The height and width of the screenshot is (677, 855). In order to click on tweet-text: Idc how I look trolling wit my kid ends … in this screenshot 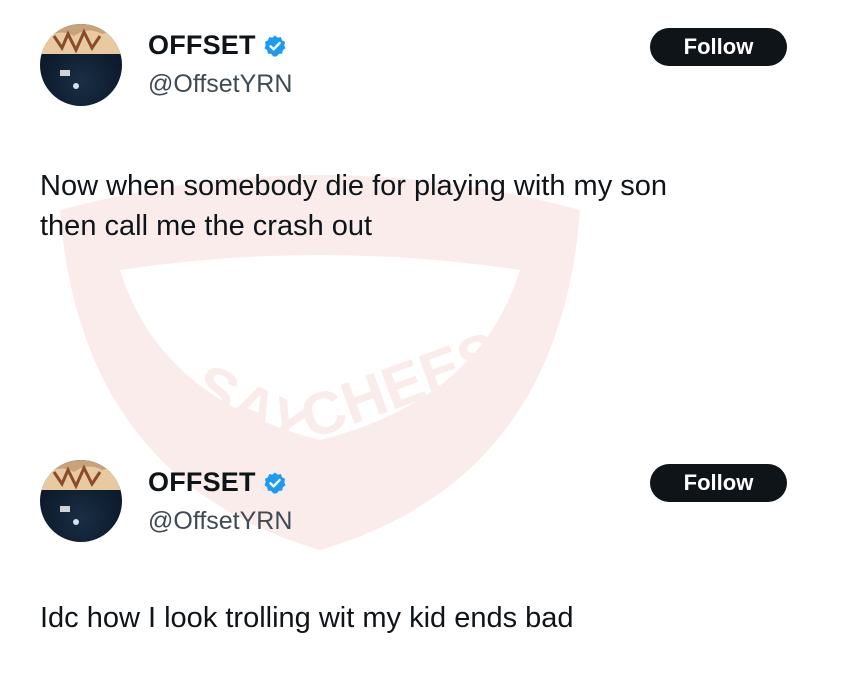, I will do `click(307, 618)`.